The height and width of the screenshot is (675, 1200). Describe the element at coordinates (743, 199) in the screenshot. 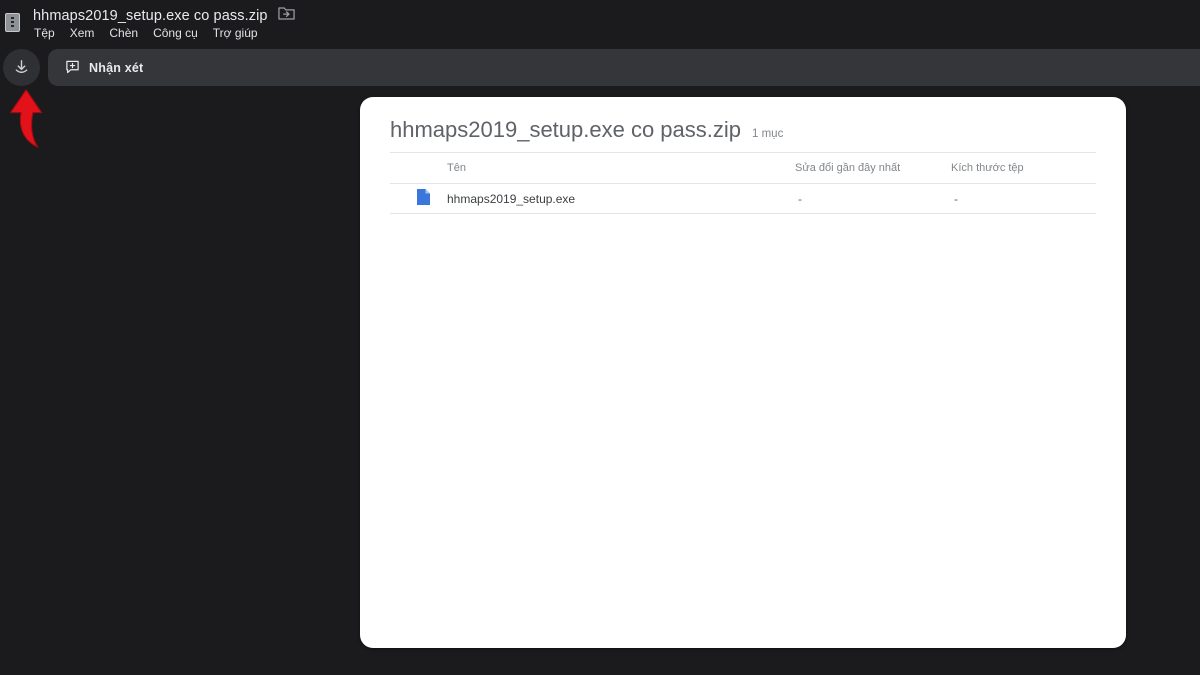

I see `file-row: hhmaps2019_setup.exe - -` at that location.